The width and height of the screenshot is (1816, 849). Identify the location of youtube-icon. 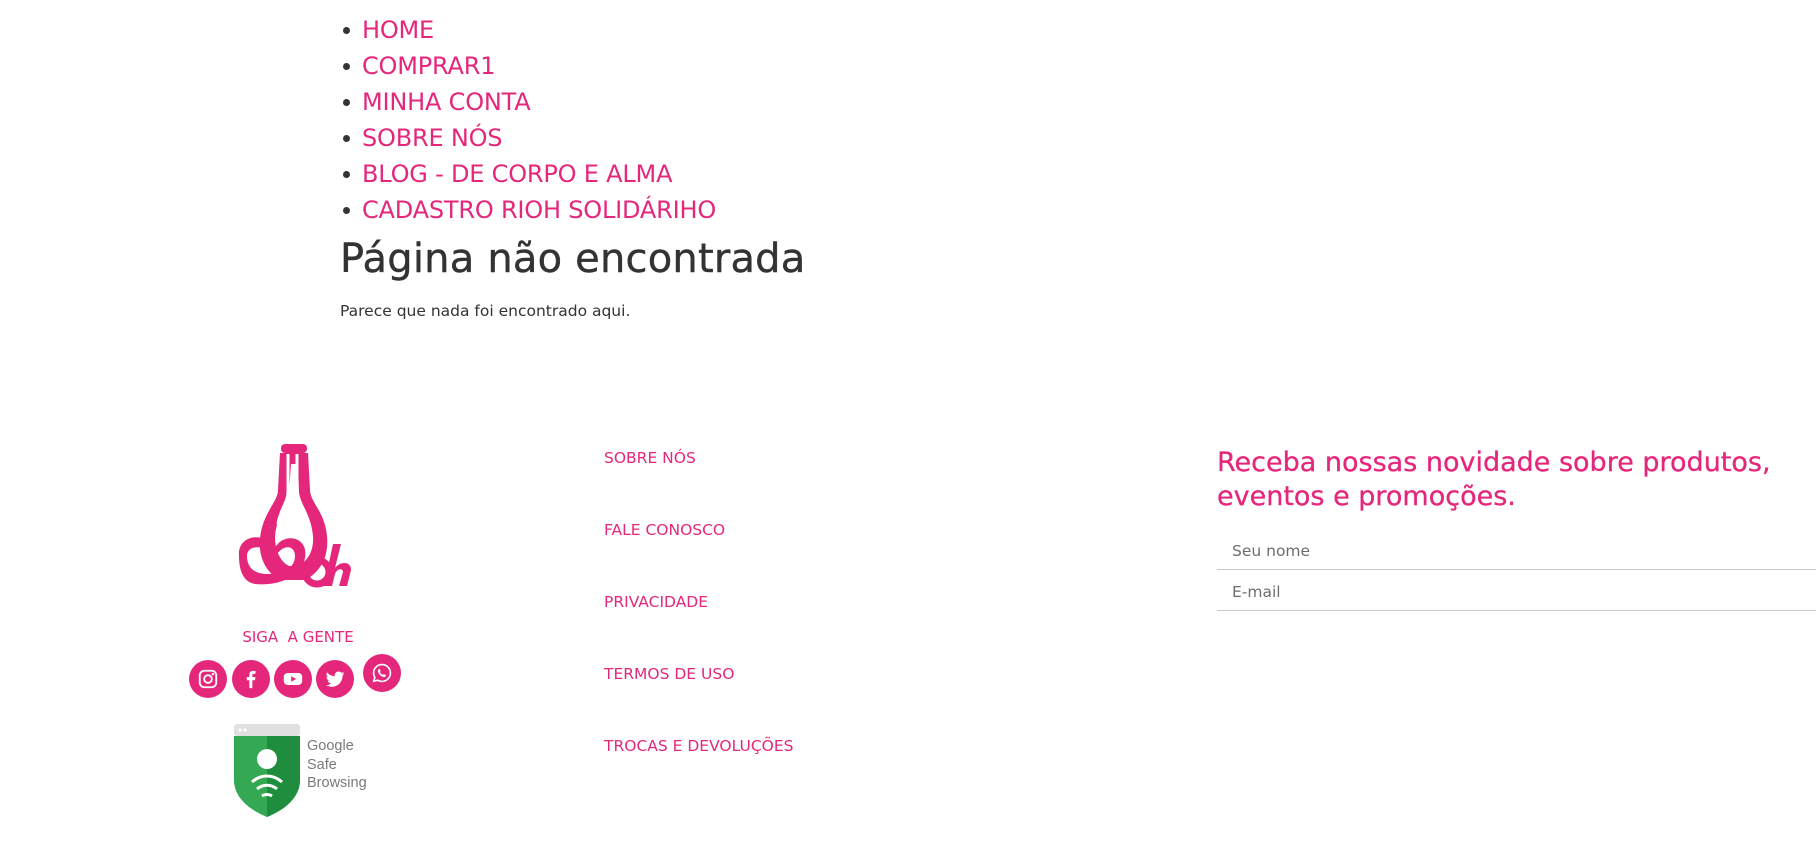
(293, 679).